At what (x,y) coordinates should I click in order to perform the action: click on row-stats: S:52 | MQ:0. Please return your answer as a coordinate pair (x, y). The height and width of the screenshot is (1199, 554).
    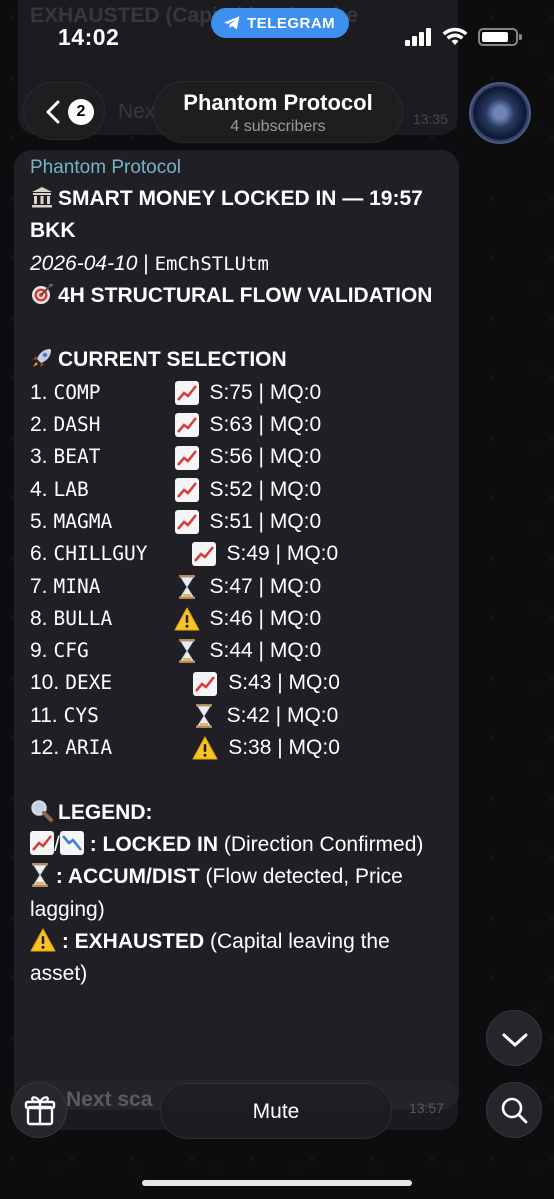
    Looking at the image, I should click on (265, 489).